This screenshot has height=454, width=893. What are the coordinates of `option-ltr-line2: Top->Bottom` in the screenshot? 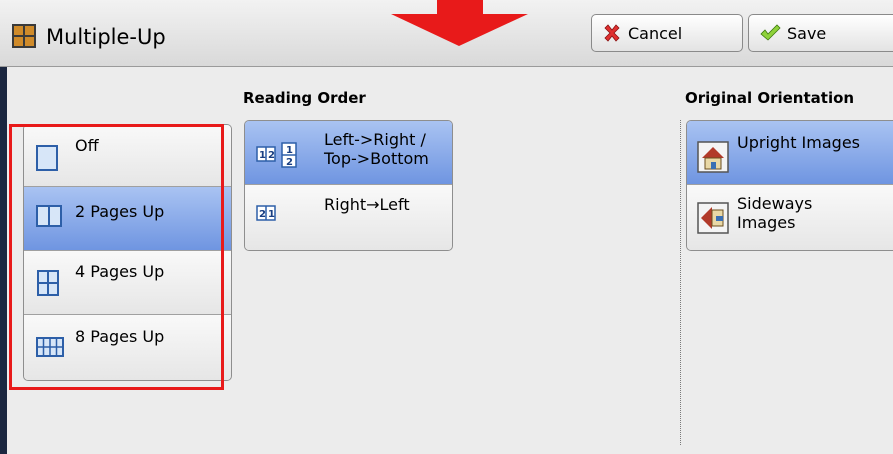 It's located at (376, 158).